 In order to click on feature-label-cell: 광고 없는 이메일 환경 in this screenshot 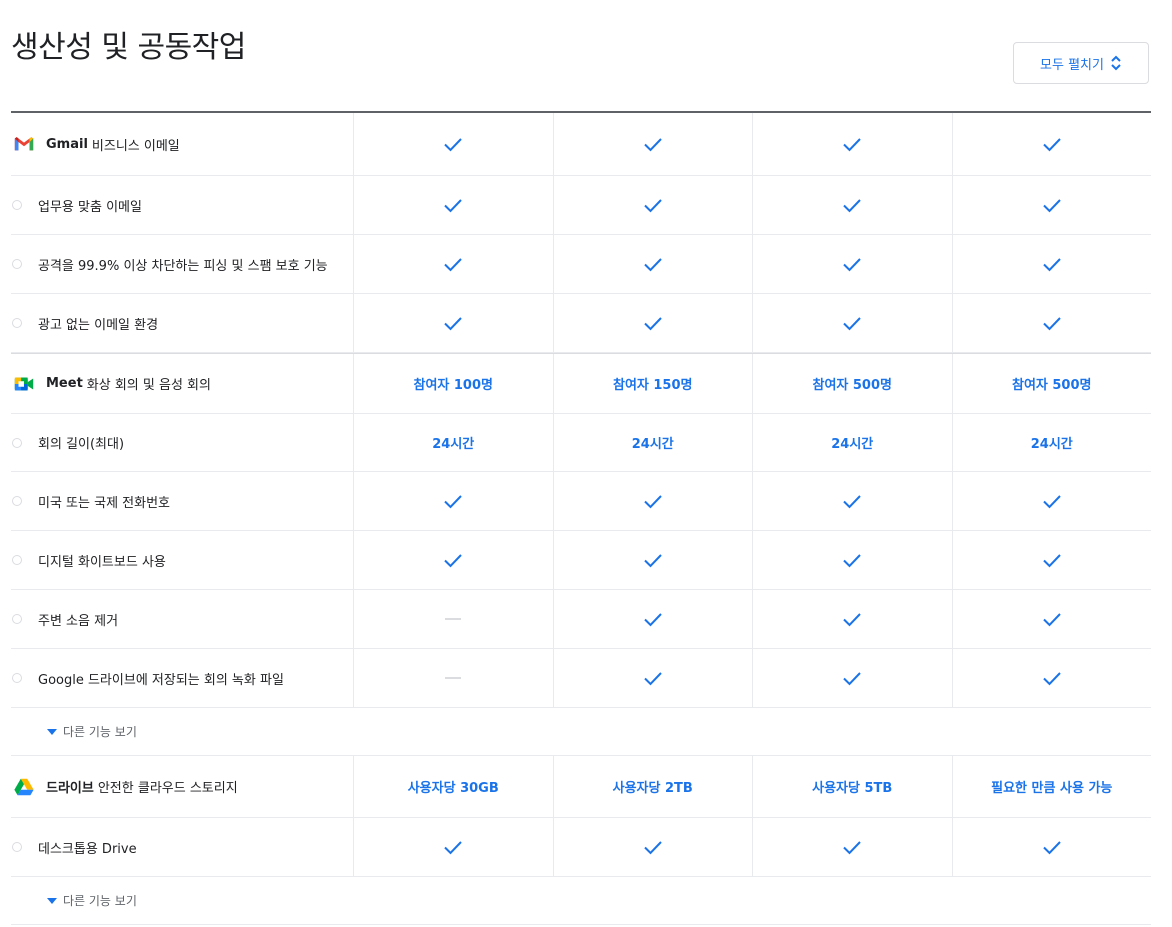, I will do `click(182, 323)`.